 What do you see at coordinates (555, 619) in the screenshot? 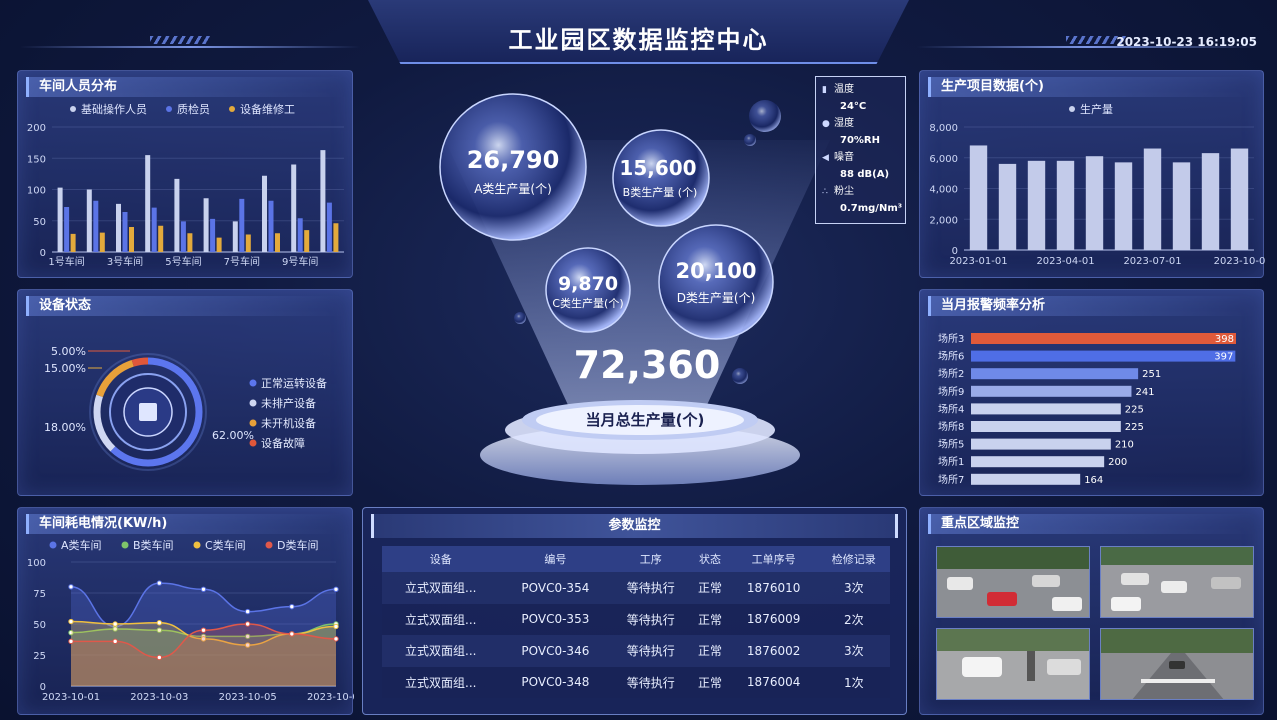
I see `table-cell: POVC0-353` at bounding box center [555, 619].